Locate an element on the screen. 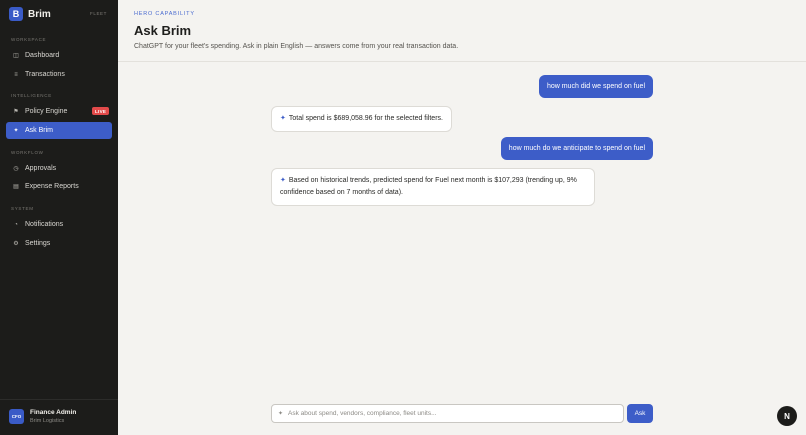 The width and height of the screenshot is (806, 435). sidebar-item-expense-reports: ▤ Expense Reports is located at coordinates (59, 186).